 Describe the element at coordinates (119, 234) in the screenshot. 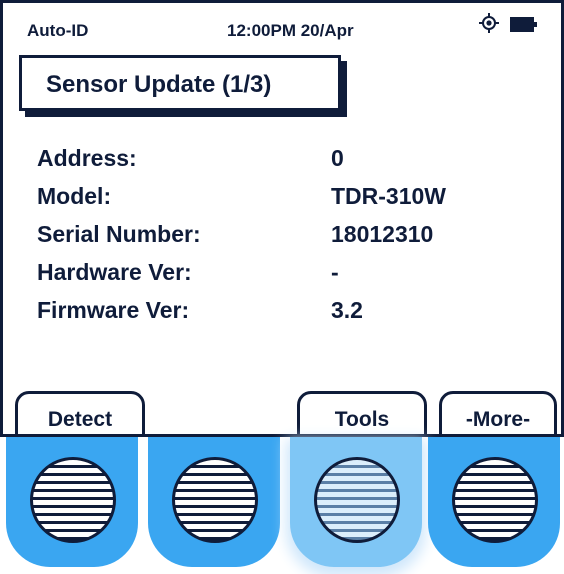

I see `serial-number-label: Serial Number:` at that location.